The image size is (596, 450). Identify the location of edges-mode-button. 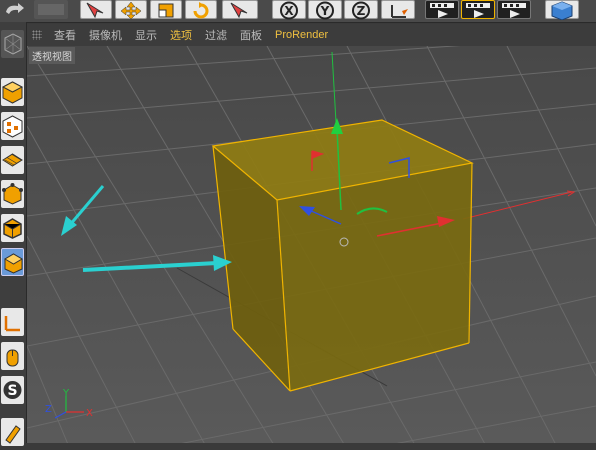
(12, 228).